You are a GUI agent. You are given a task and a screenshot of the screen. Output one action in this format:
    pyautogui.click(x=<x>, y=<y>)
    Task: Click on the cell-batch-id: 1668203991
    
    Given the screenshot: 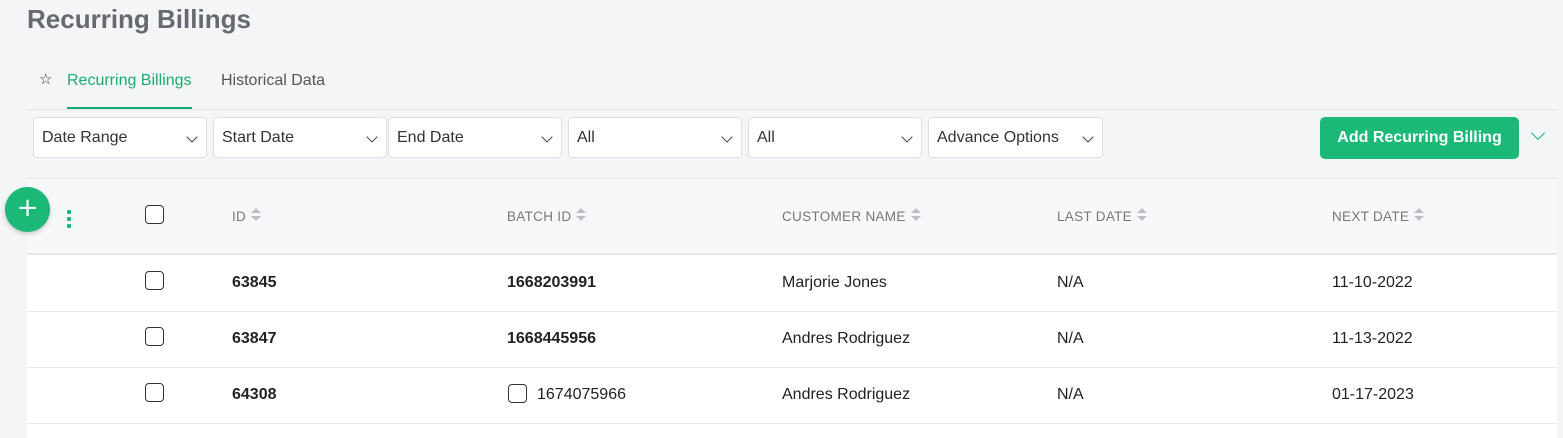 What is the action you would take?
    pyautogui.click(x=551, y=282)
    